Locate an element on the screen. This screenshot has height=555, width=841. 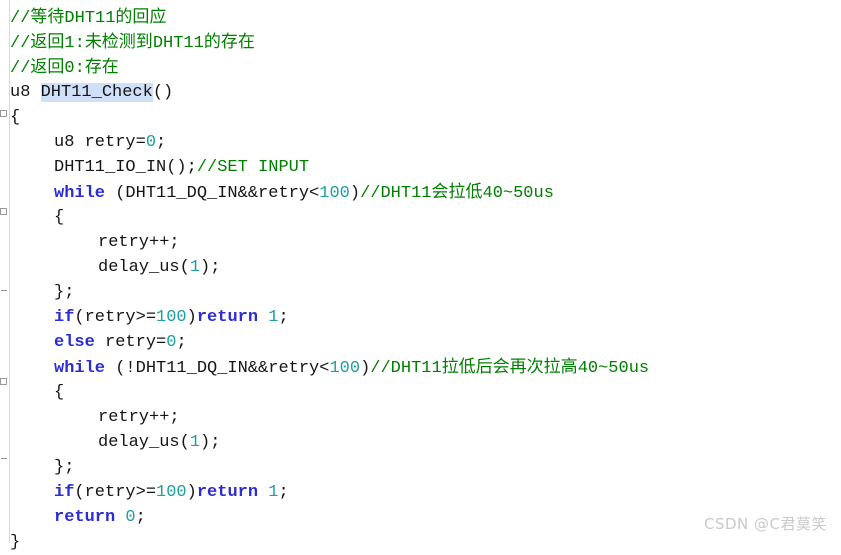
code-line-1: //等待DHT11的回应 is located at coordinates (88, 17).